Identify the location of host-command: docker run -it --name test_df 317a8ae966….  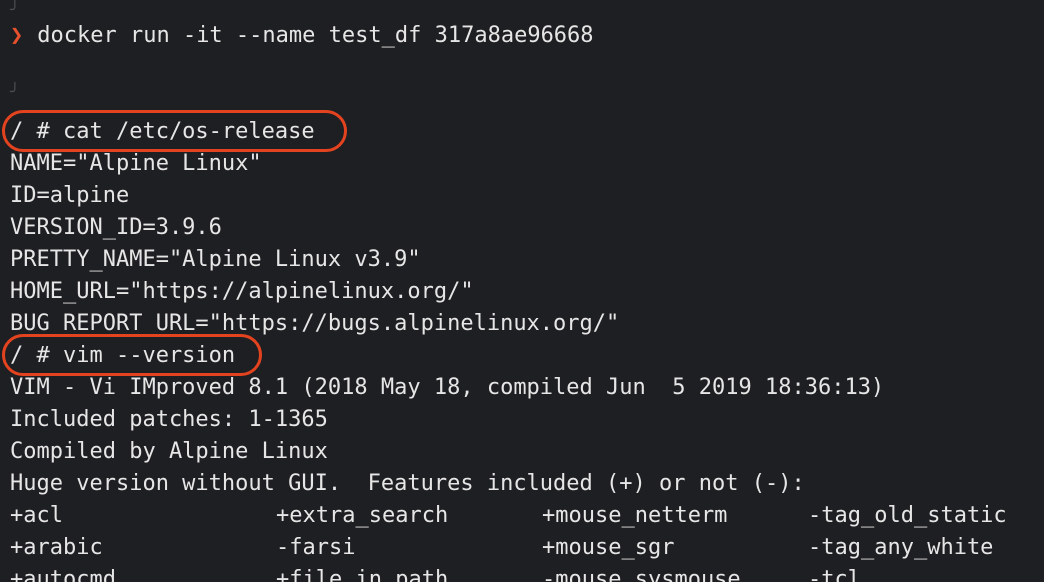
(315, 35).